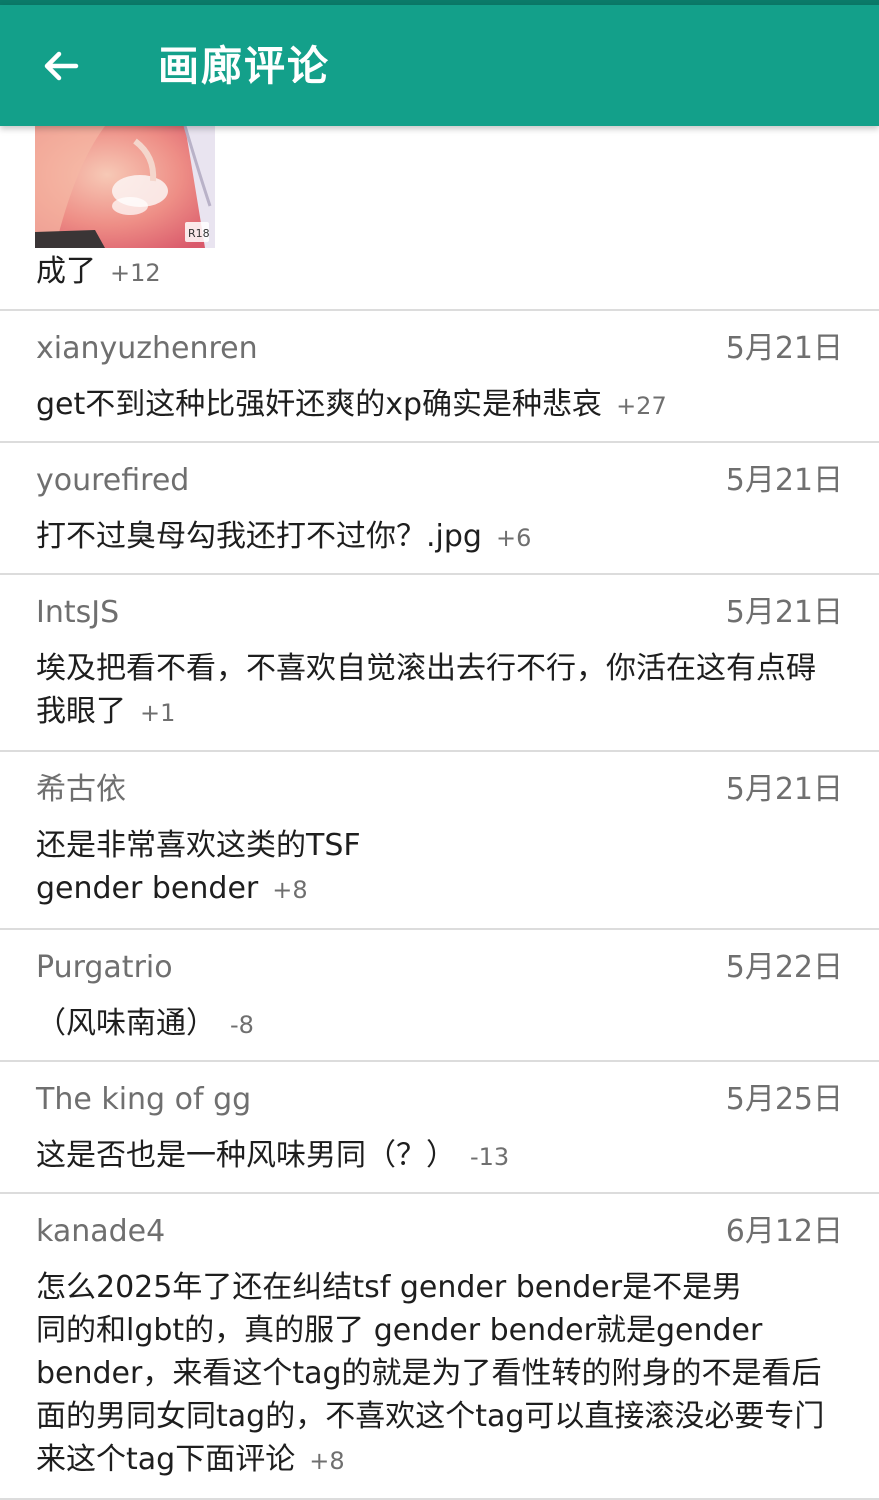  I want to click on comment-item: R18 成了 +12, so click(439, 218).